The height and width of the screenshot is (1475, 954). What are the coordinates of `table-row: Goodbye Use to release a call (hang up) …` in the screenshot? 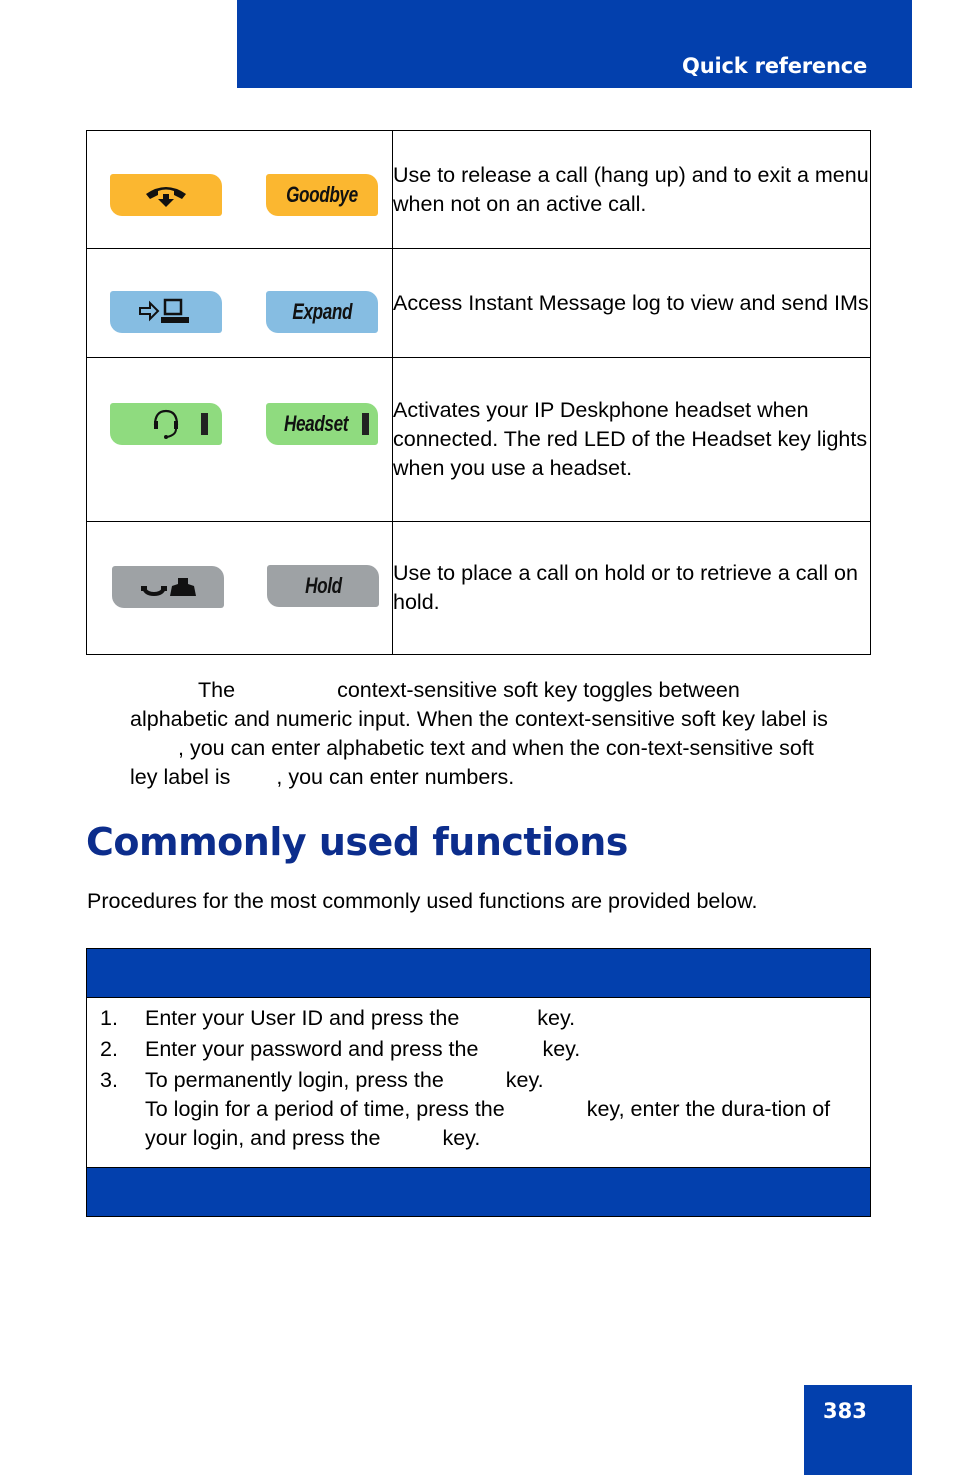 It's located at (478, 189).